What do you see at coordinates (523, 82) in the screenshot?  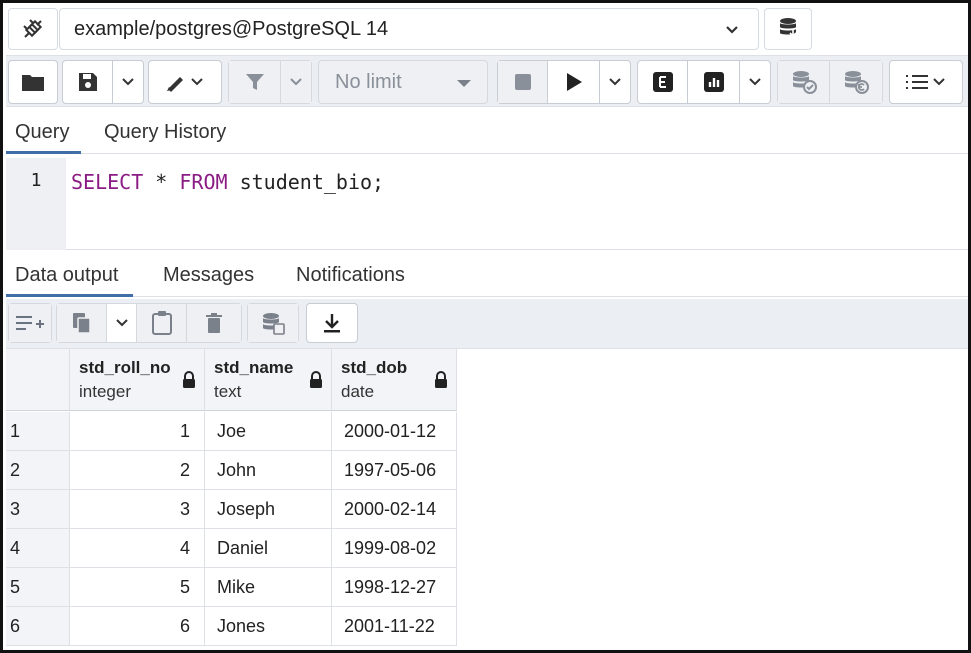 I see `stop-icon` at bounding box center [523, 82].